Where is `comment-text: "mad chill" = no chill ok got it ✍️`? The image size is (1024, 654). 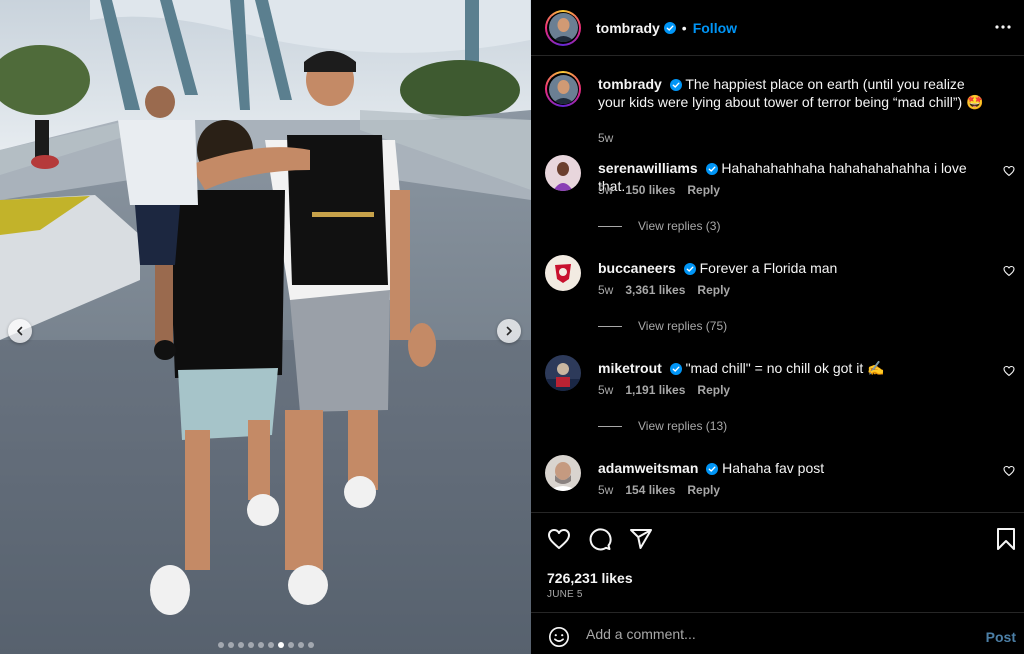
comment-text: "mad chill" = no chill ok got it ✍️ is located at coordinates (785, 368).